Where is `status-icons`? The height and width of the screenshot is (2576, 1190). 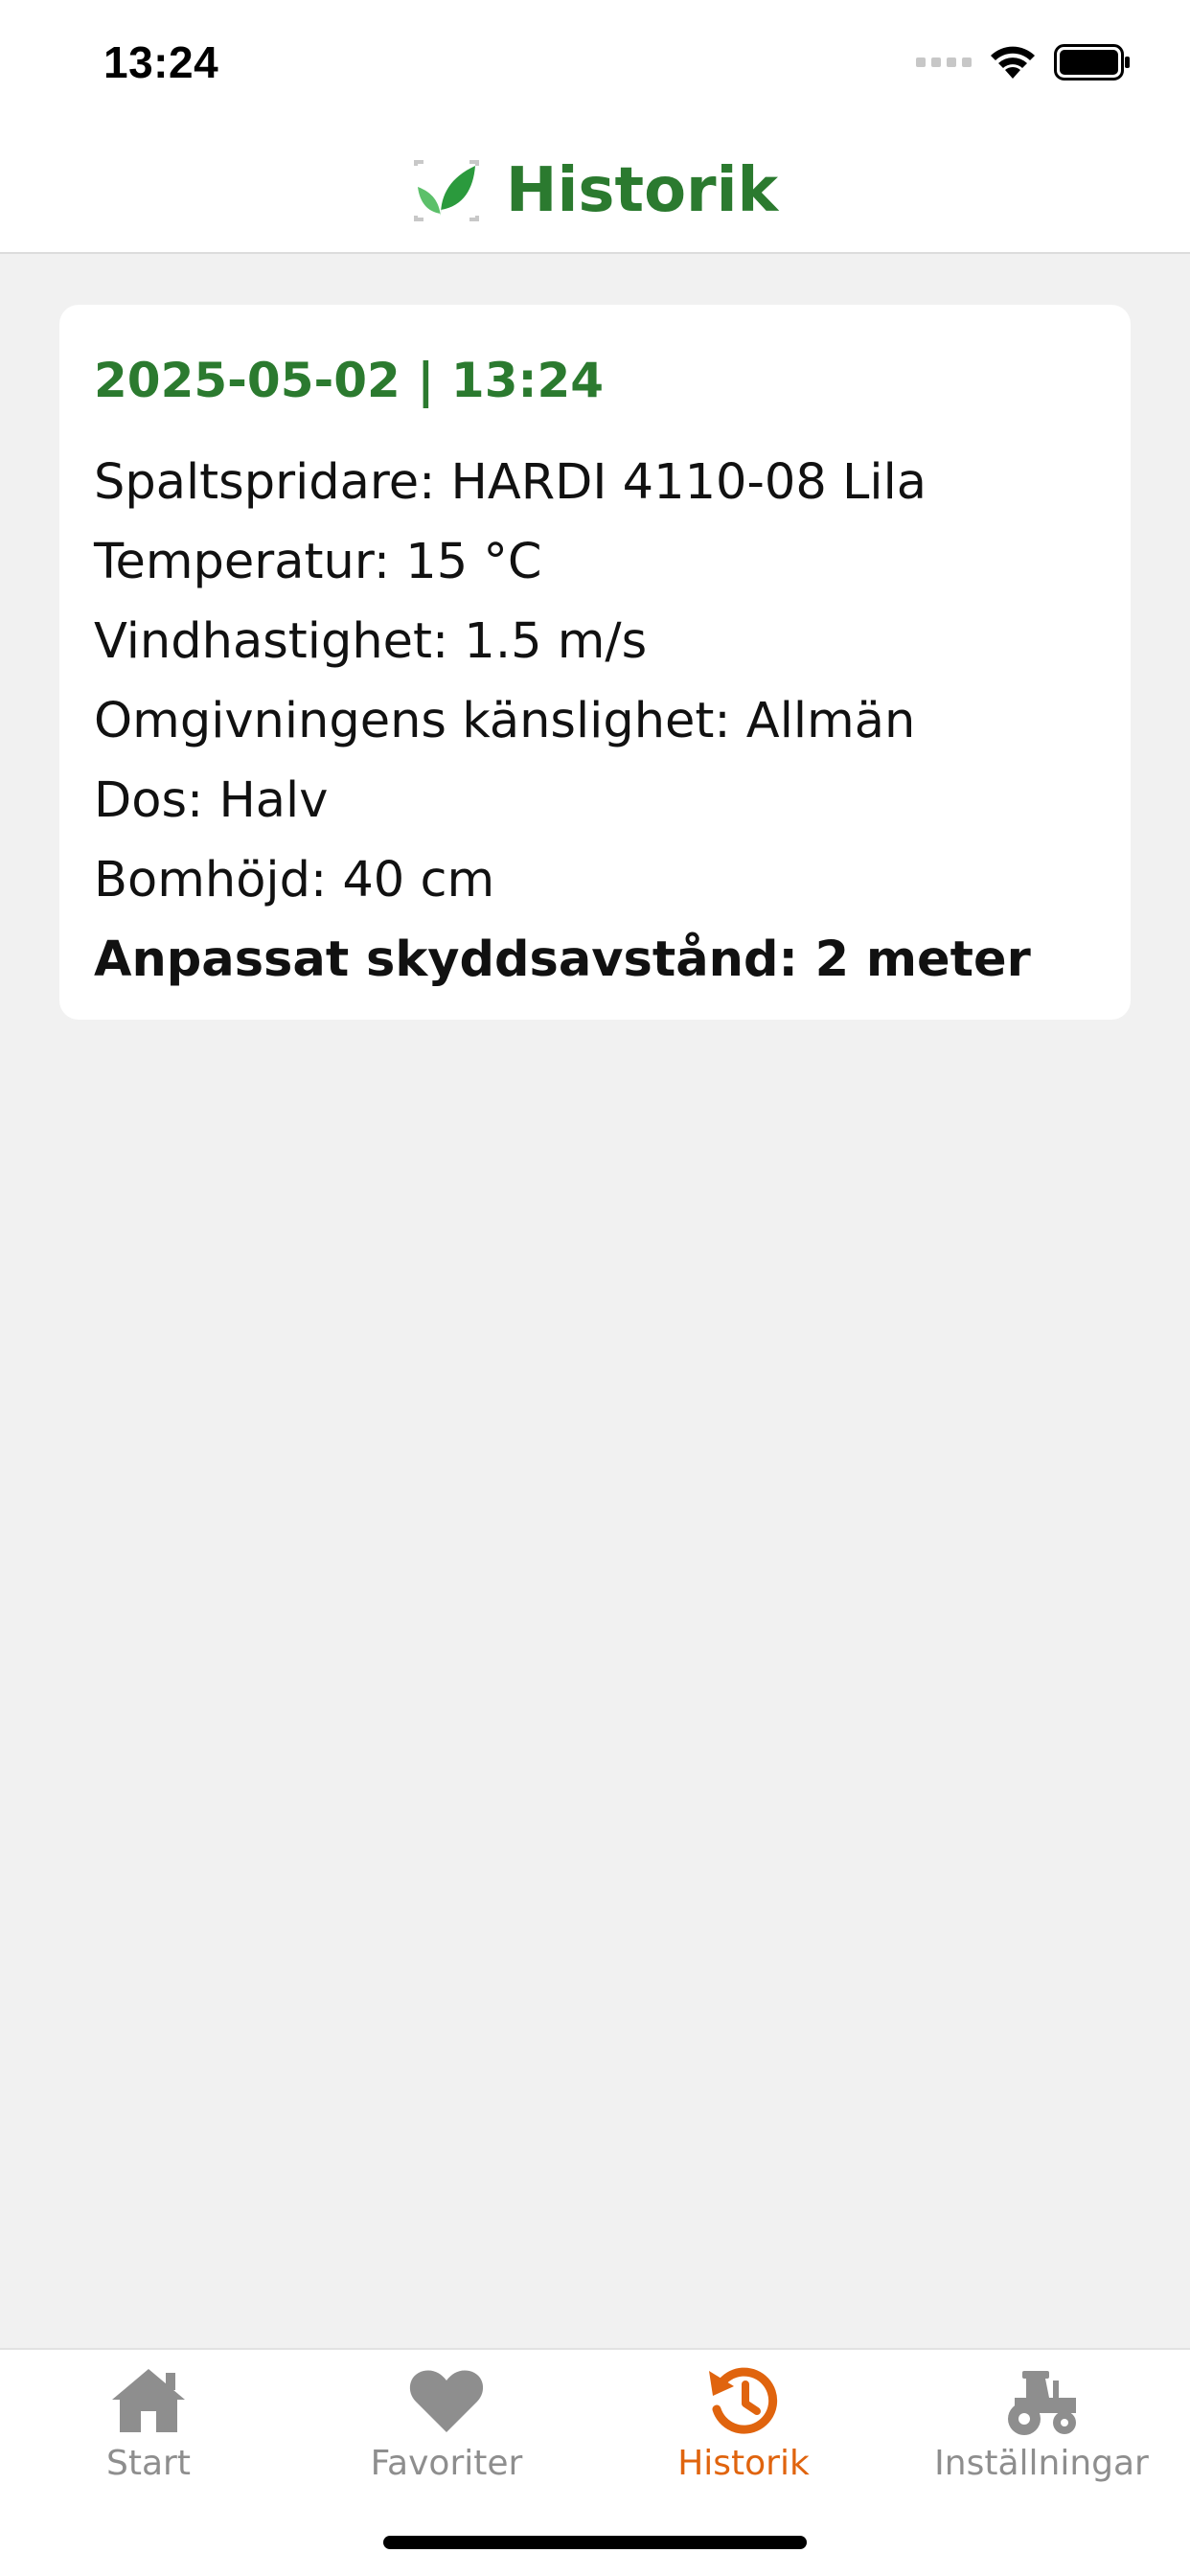 status-icons is located at coordinates (1023, 62).